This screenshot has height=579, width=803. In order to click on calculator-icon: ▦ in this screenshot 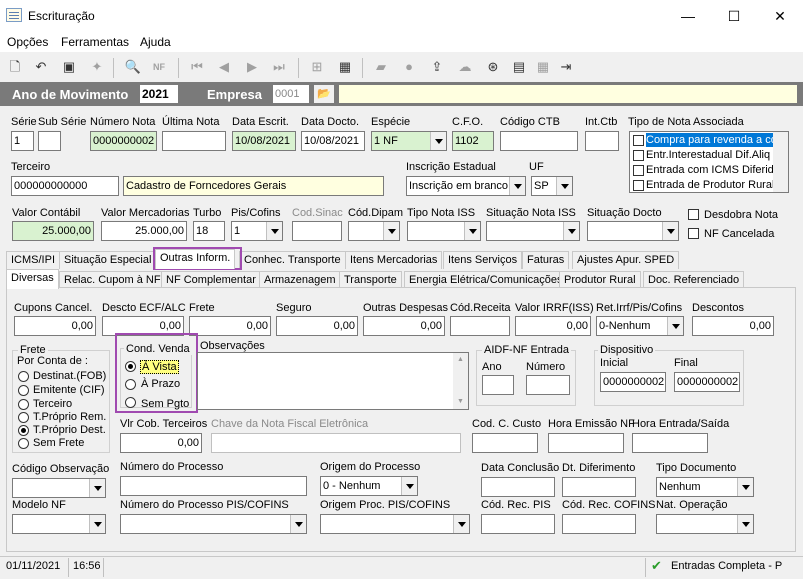, I will do `click(345, 67)`.